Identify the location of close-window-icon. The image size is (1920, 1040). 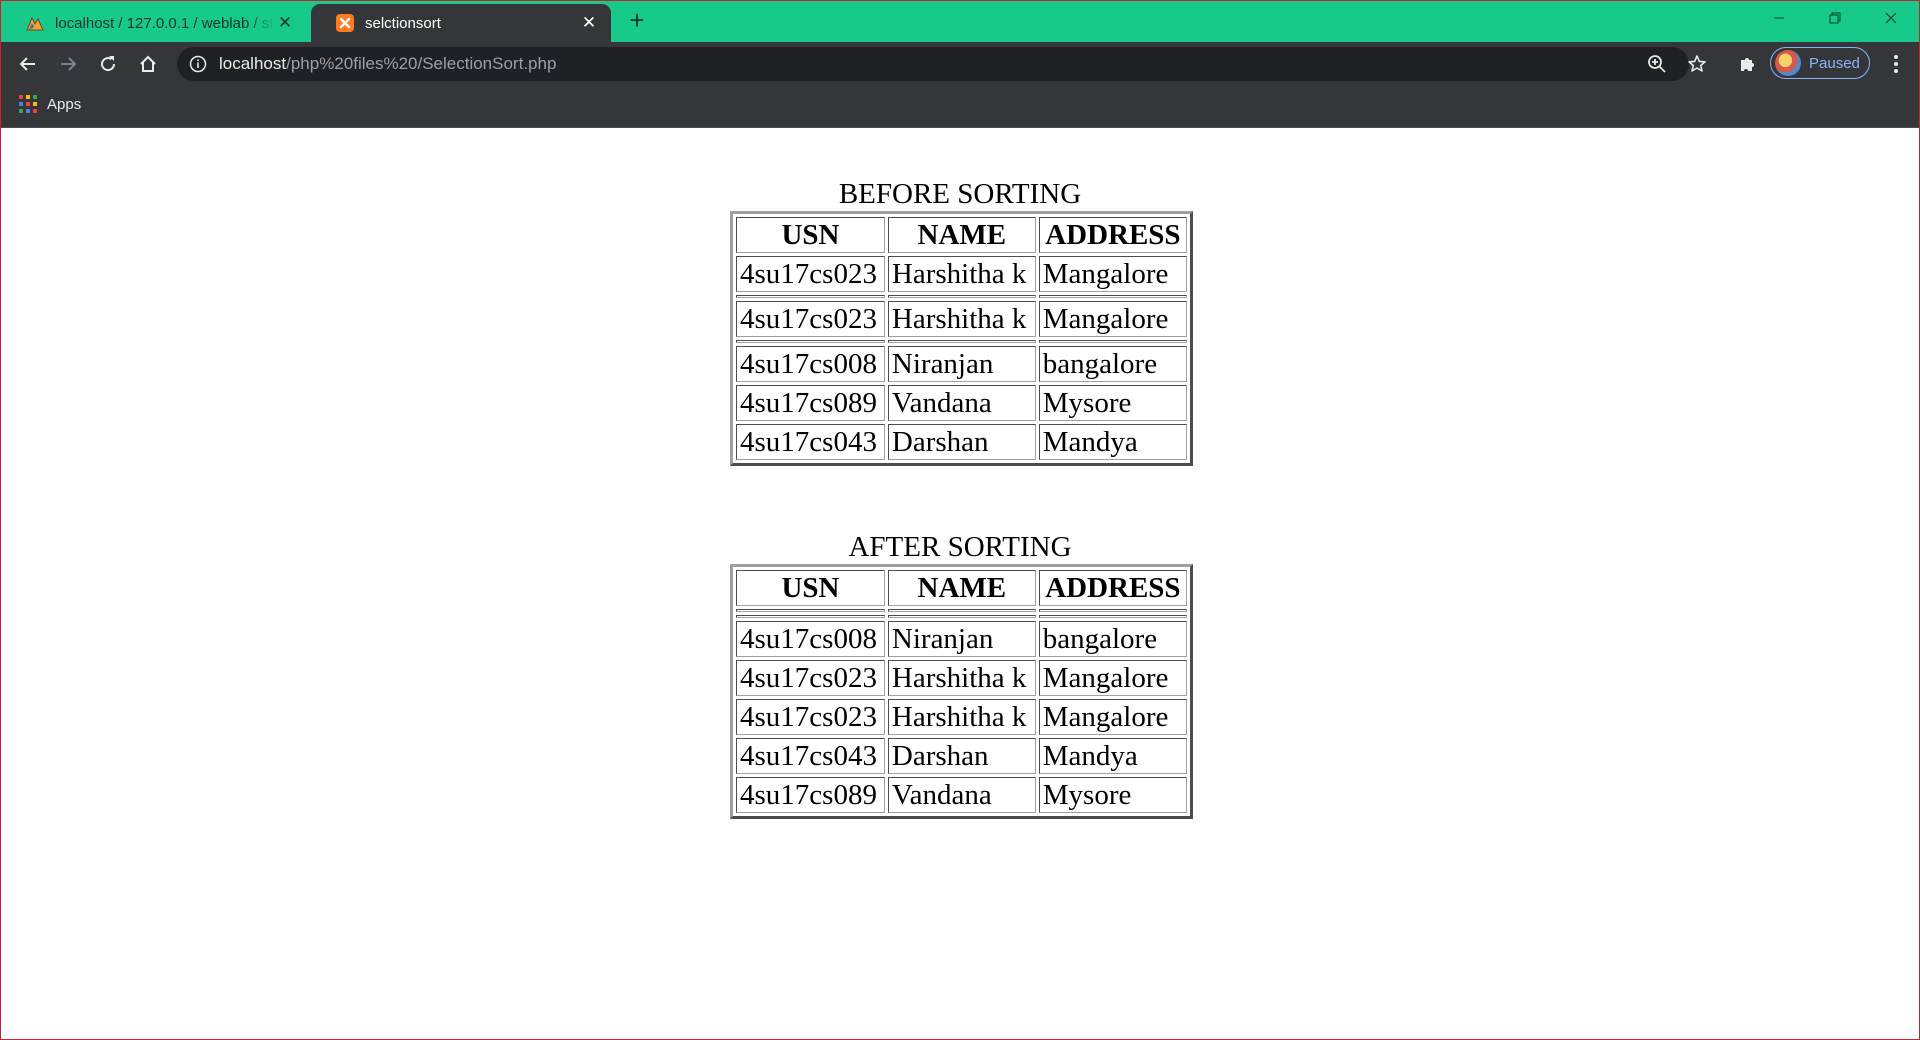
(1891, 18).